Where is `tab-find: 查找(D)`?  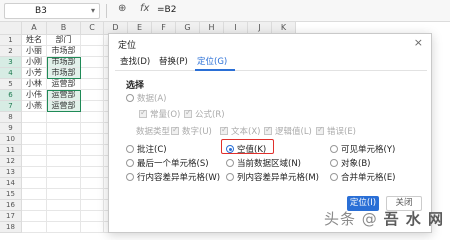
tab-find: 查找(D) is located at coordinates (135, 61).